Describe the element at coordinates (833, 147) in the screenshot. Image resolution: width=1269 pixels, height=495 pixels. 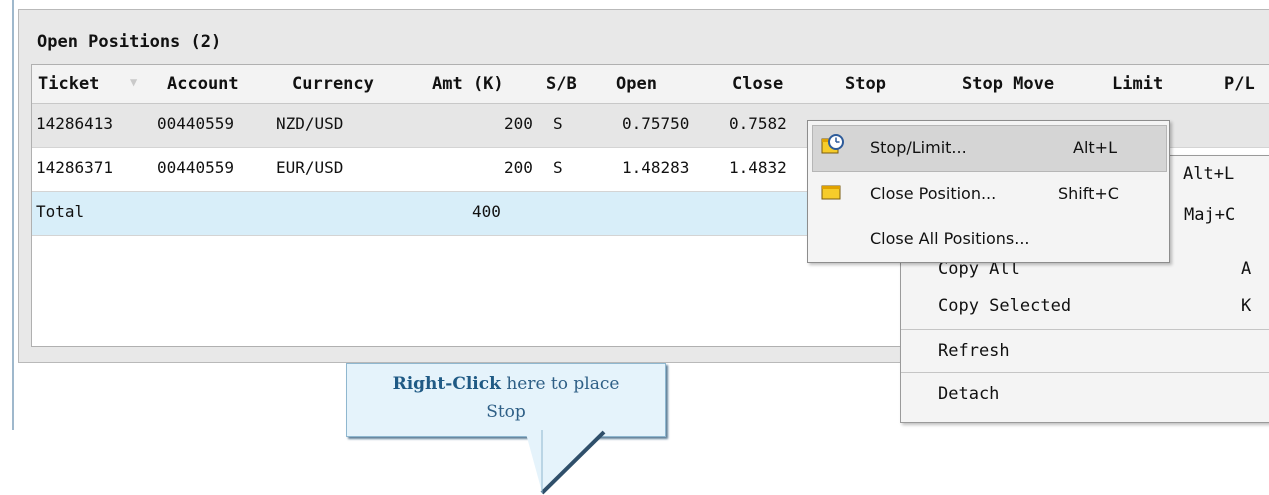
I see `stop-limit-icon` at that location.